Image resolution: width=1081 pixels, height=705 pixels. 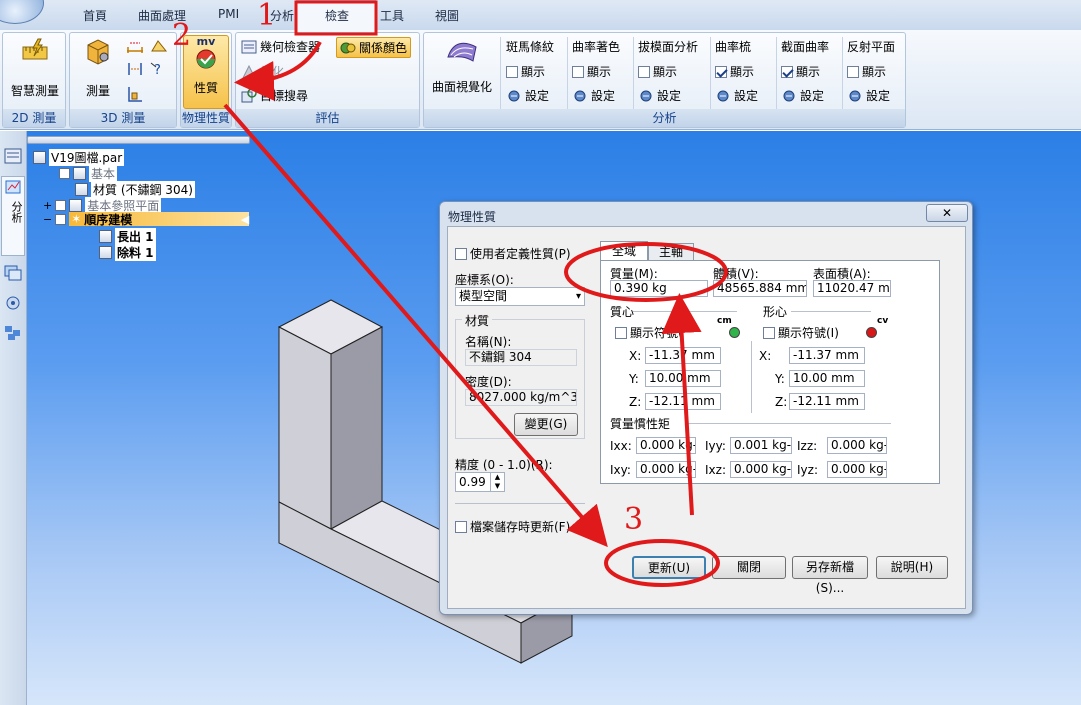 I want to click on goal-seek-button: 目標搜尋, so click(x=274, y=95).